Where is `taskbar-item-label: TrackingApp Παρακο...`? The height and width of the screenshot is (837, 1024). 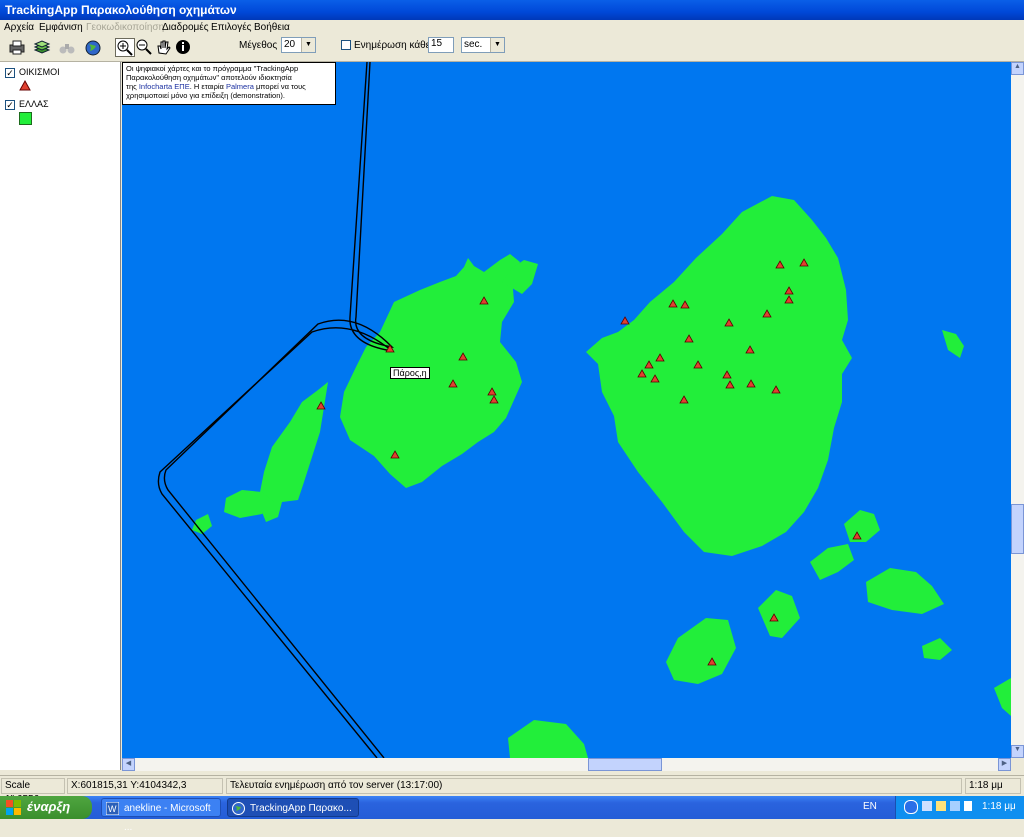
taskbar-item-label: TrackingApp Παρακο... is located at coordinates (301, 808).